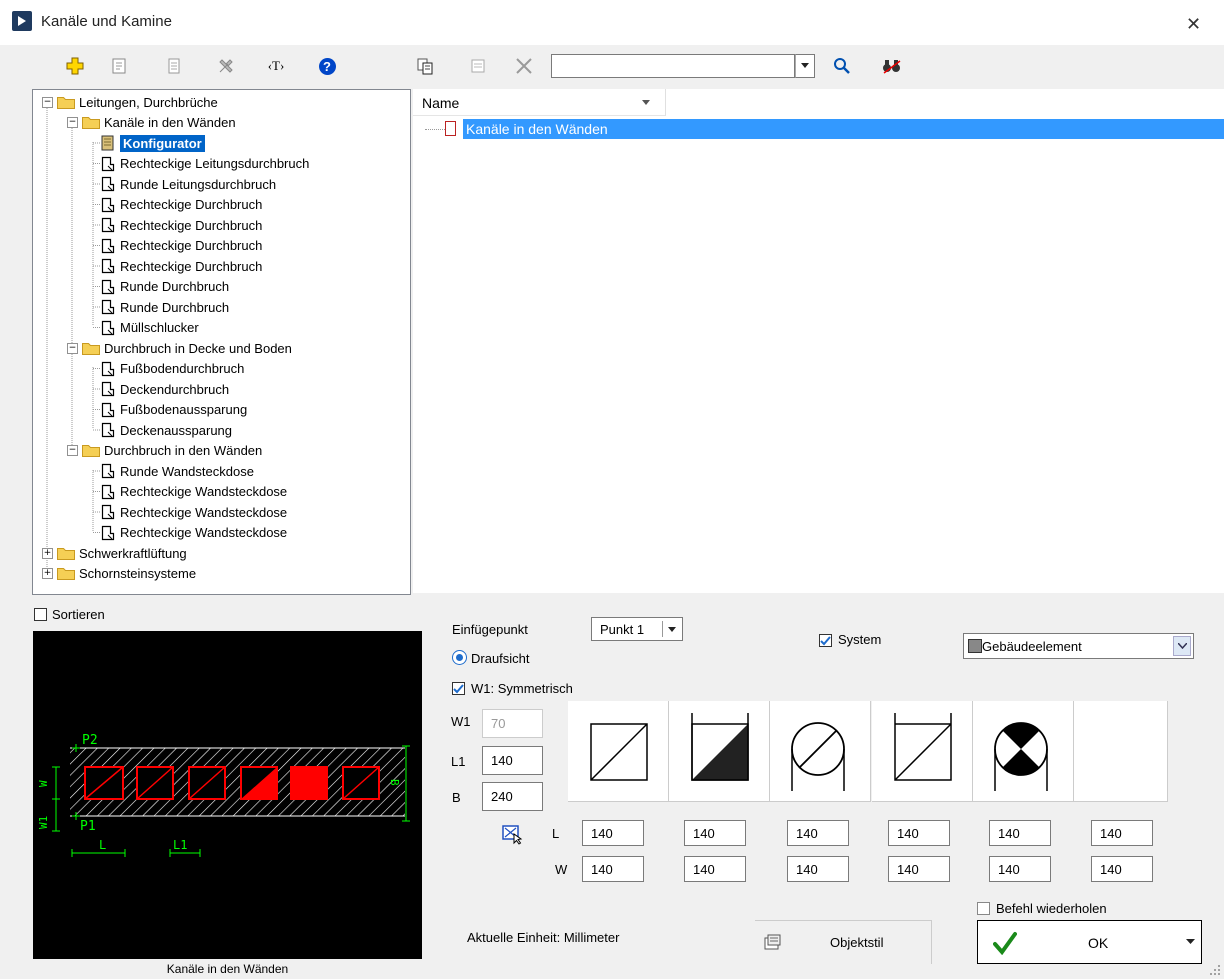 This screenshot has width=1224, height=980. What do you see at coordinates (166, 430) in the screenshot?
I see `tree-item: Deckenaussparung` at bounding box center [166, 430].